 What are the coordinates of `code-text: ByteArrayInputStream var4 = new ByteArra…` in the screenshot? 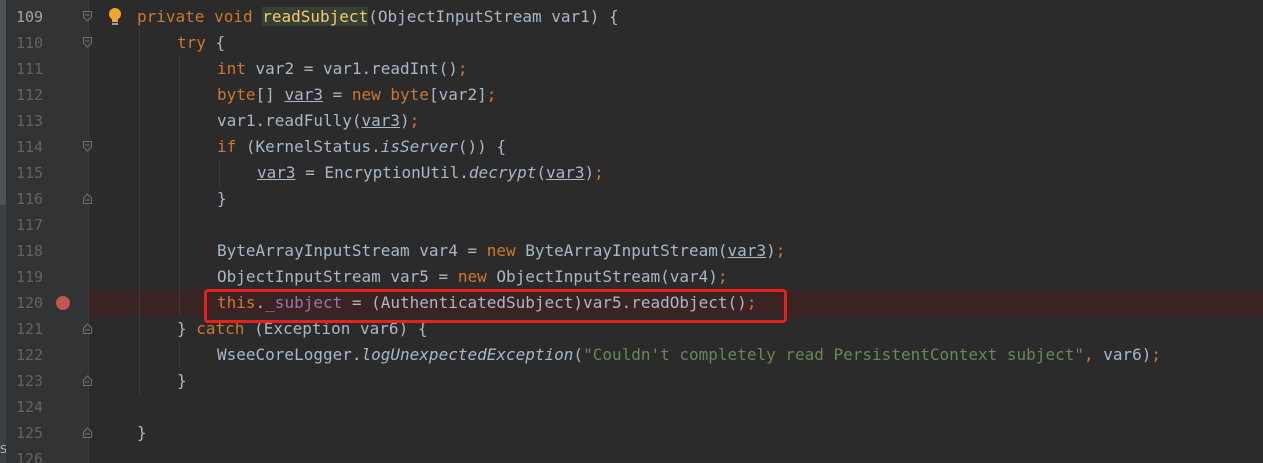 It's located at (501, 251).